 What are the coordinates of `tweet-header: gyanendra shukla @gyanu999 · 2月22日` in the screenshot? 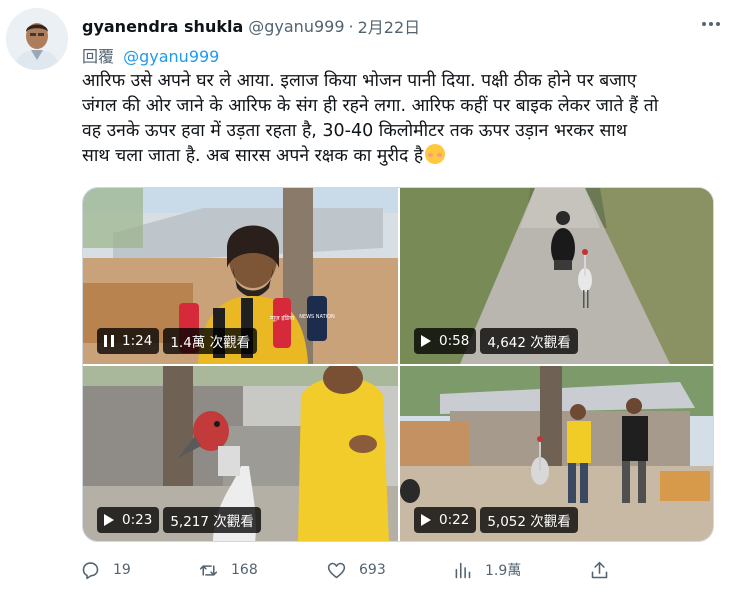 It's located at (251, 26).